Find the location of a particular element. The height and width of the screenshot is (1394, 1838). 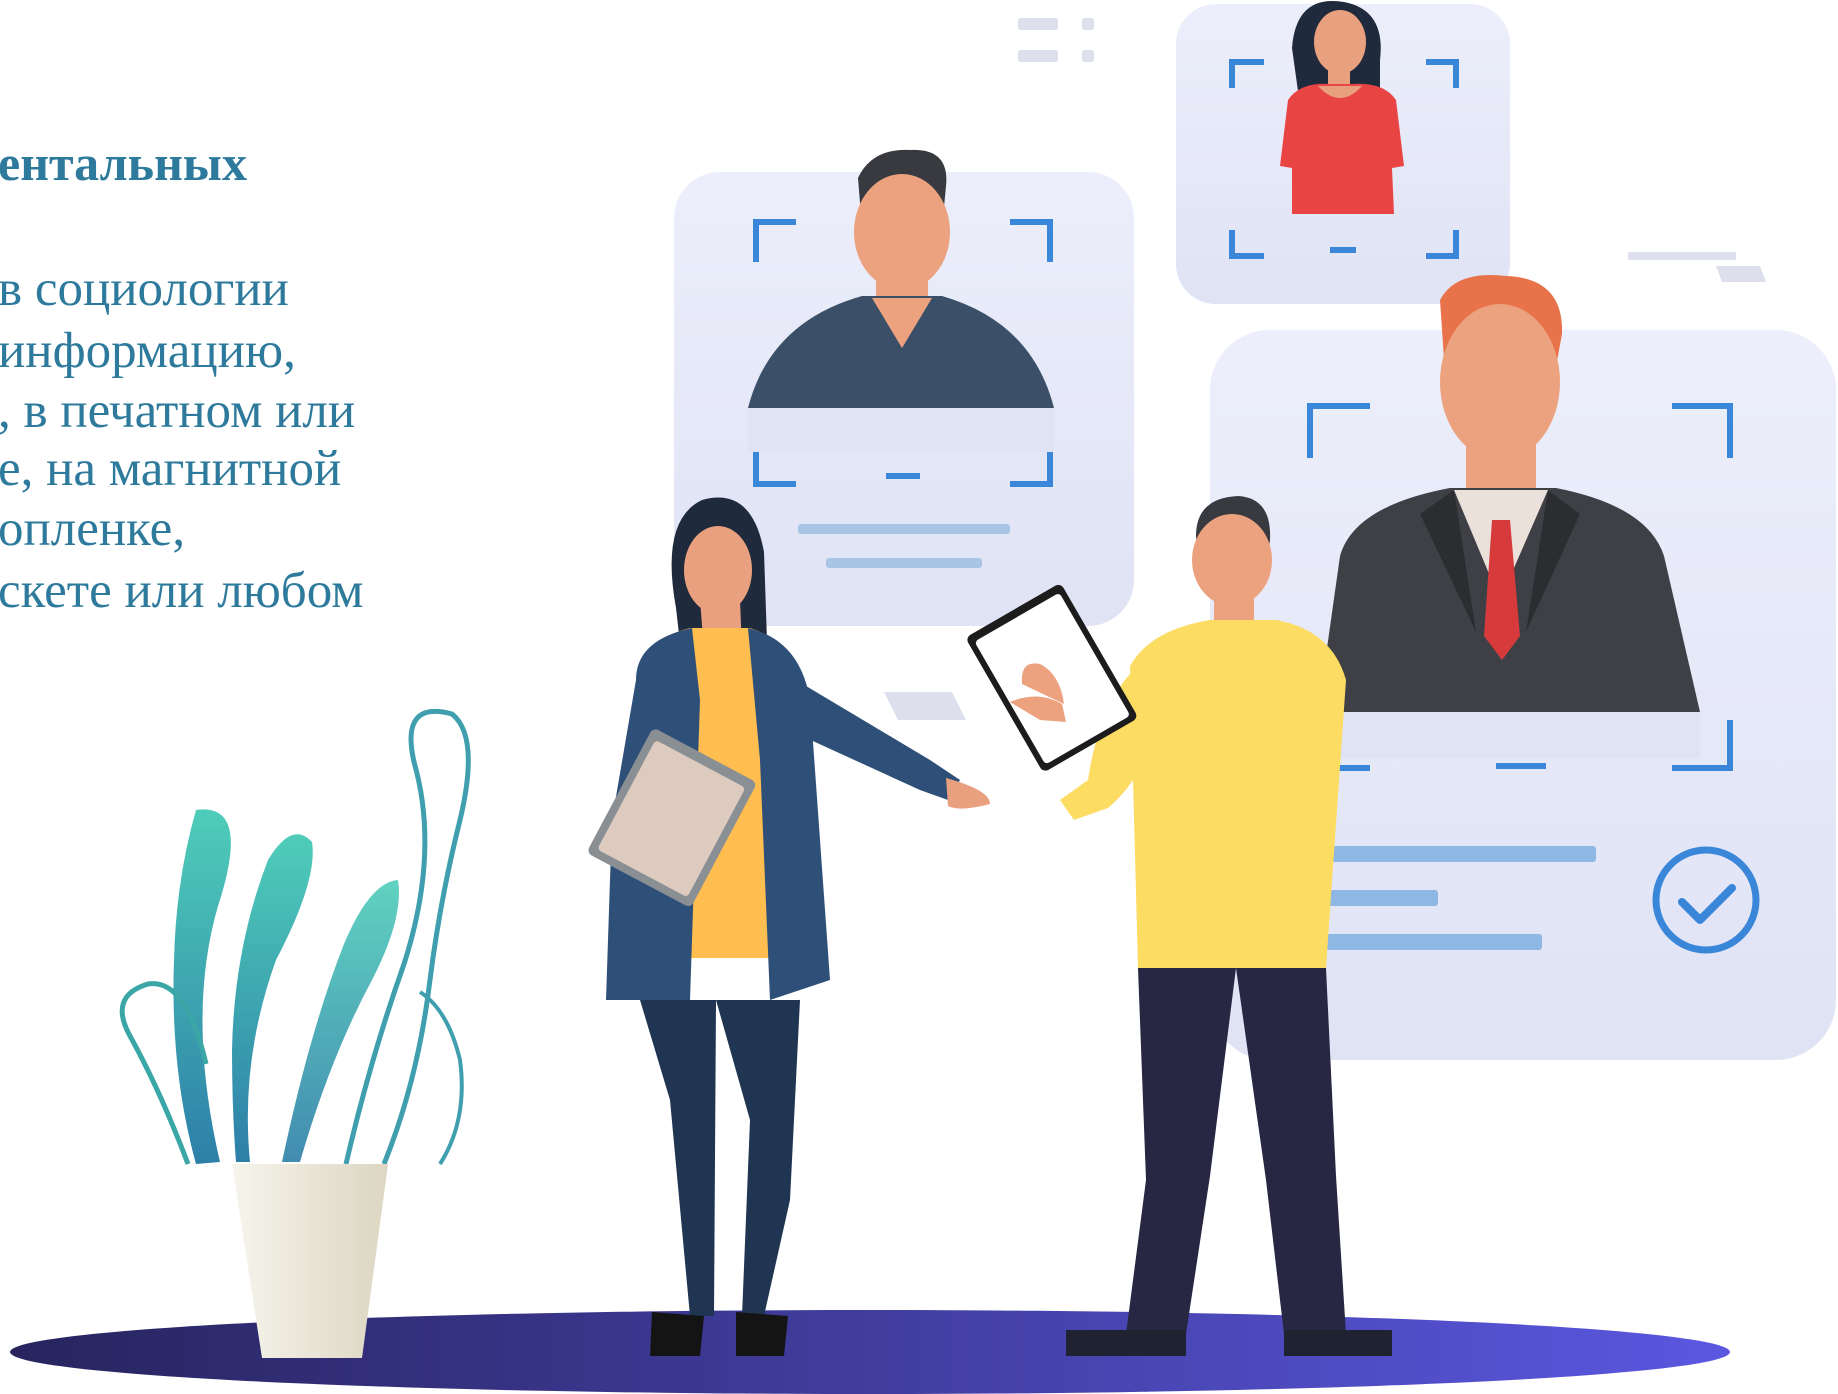

decor-slant is located at coordinates (925, 706).